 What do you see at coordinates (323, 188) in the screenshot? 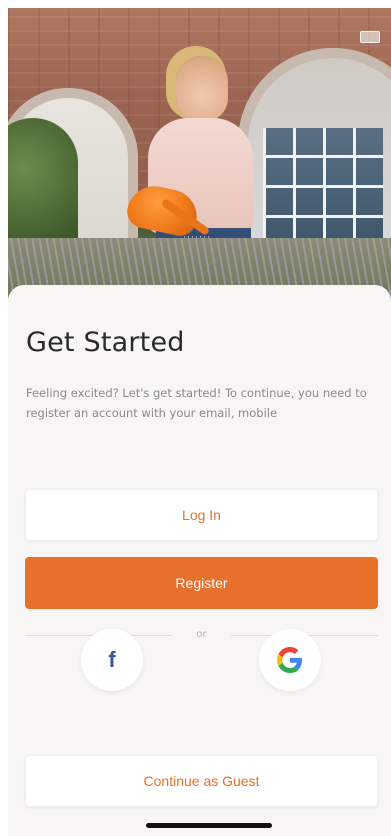
I see `hero-window` at bounding box center [323, 188].